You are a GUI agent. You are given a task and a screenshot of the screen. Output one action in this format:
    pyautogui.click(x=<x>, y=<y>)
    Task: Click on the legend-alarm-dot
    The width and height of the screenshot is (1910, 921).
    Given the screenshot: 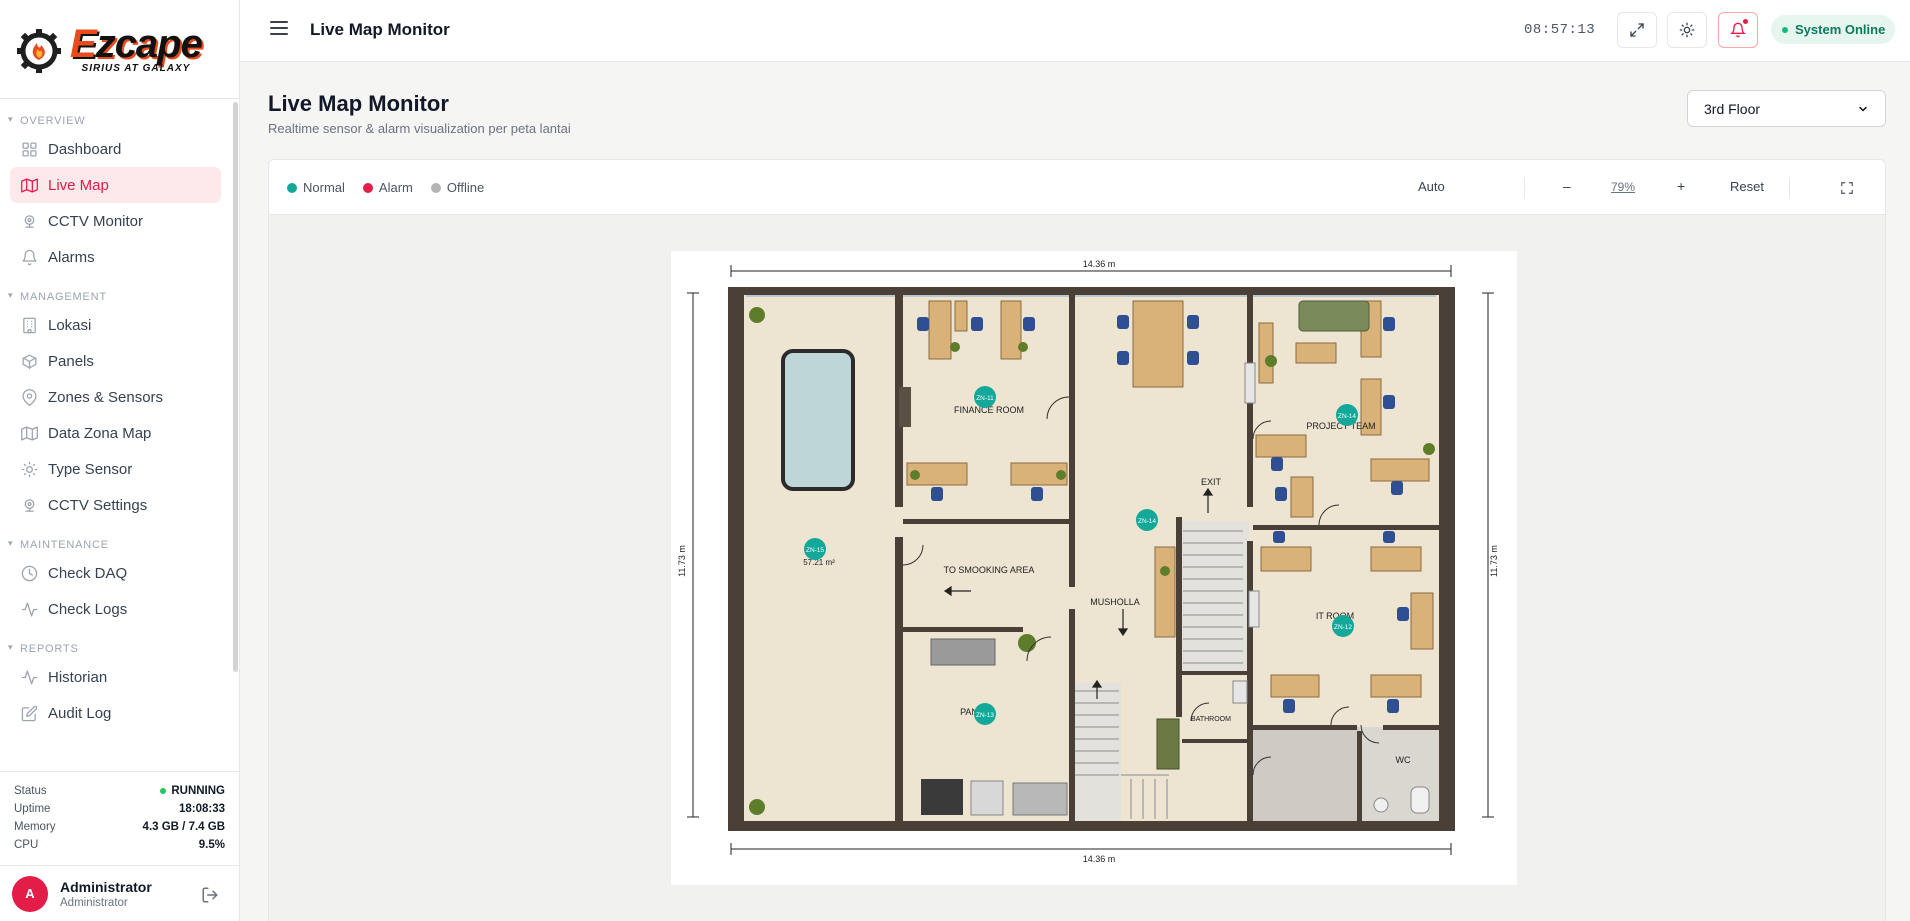 What is the action you would take?
    pyautogui.click(x=367, y=187)
    